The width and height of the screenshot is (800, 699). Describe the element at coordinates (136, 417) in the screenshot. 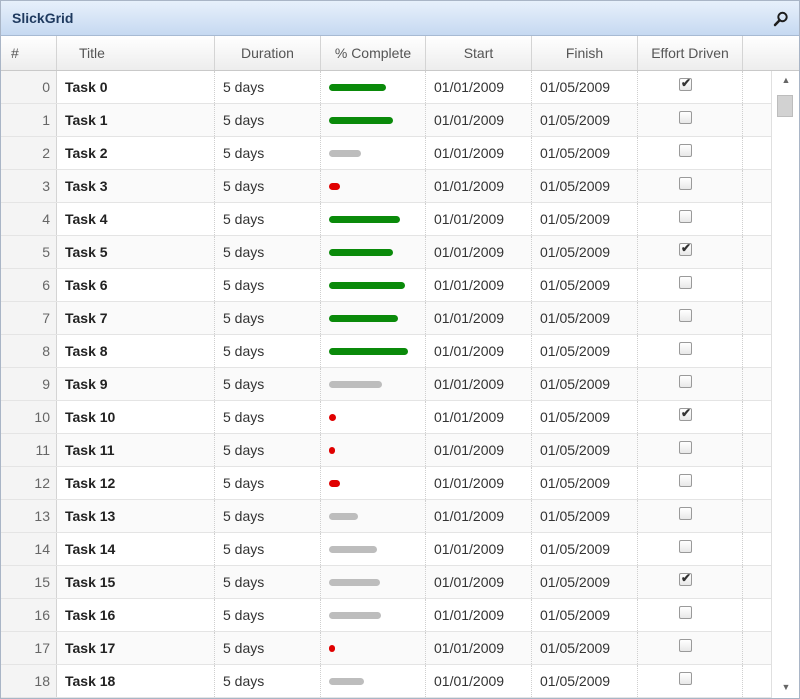

I see `title-cell: Task 10` at that location.